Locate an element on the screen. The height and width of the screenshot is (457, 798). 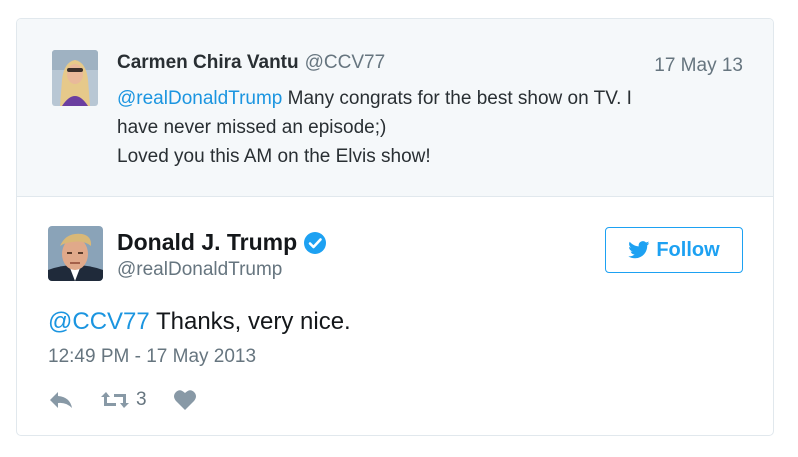
retweet-button: 3 is located at coordinates (123, 400).